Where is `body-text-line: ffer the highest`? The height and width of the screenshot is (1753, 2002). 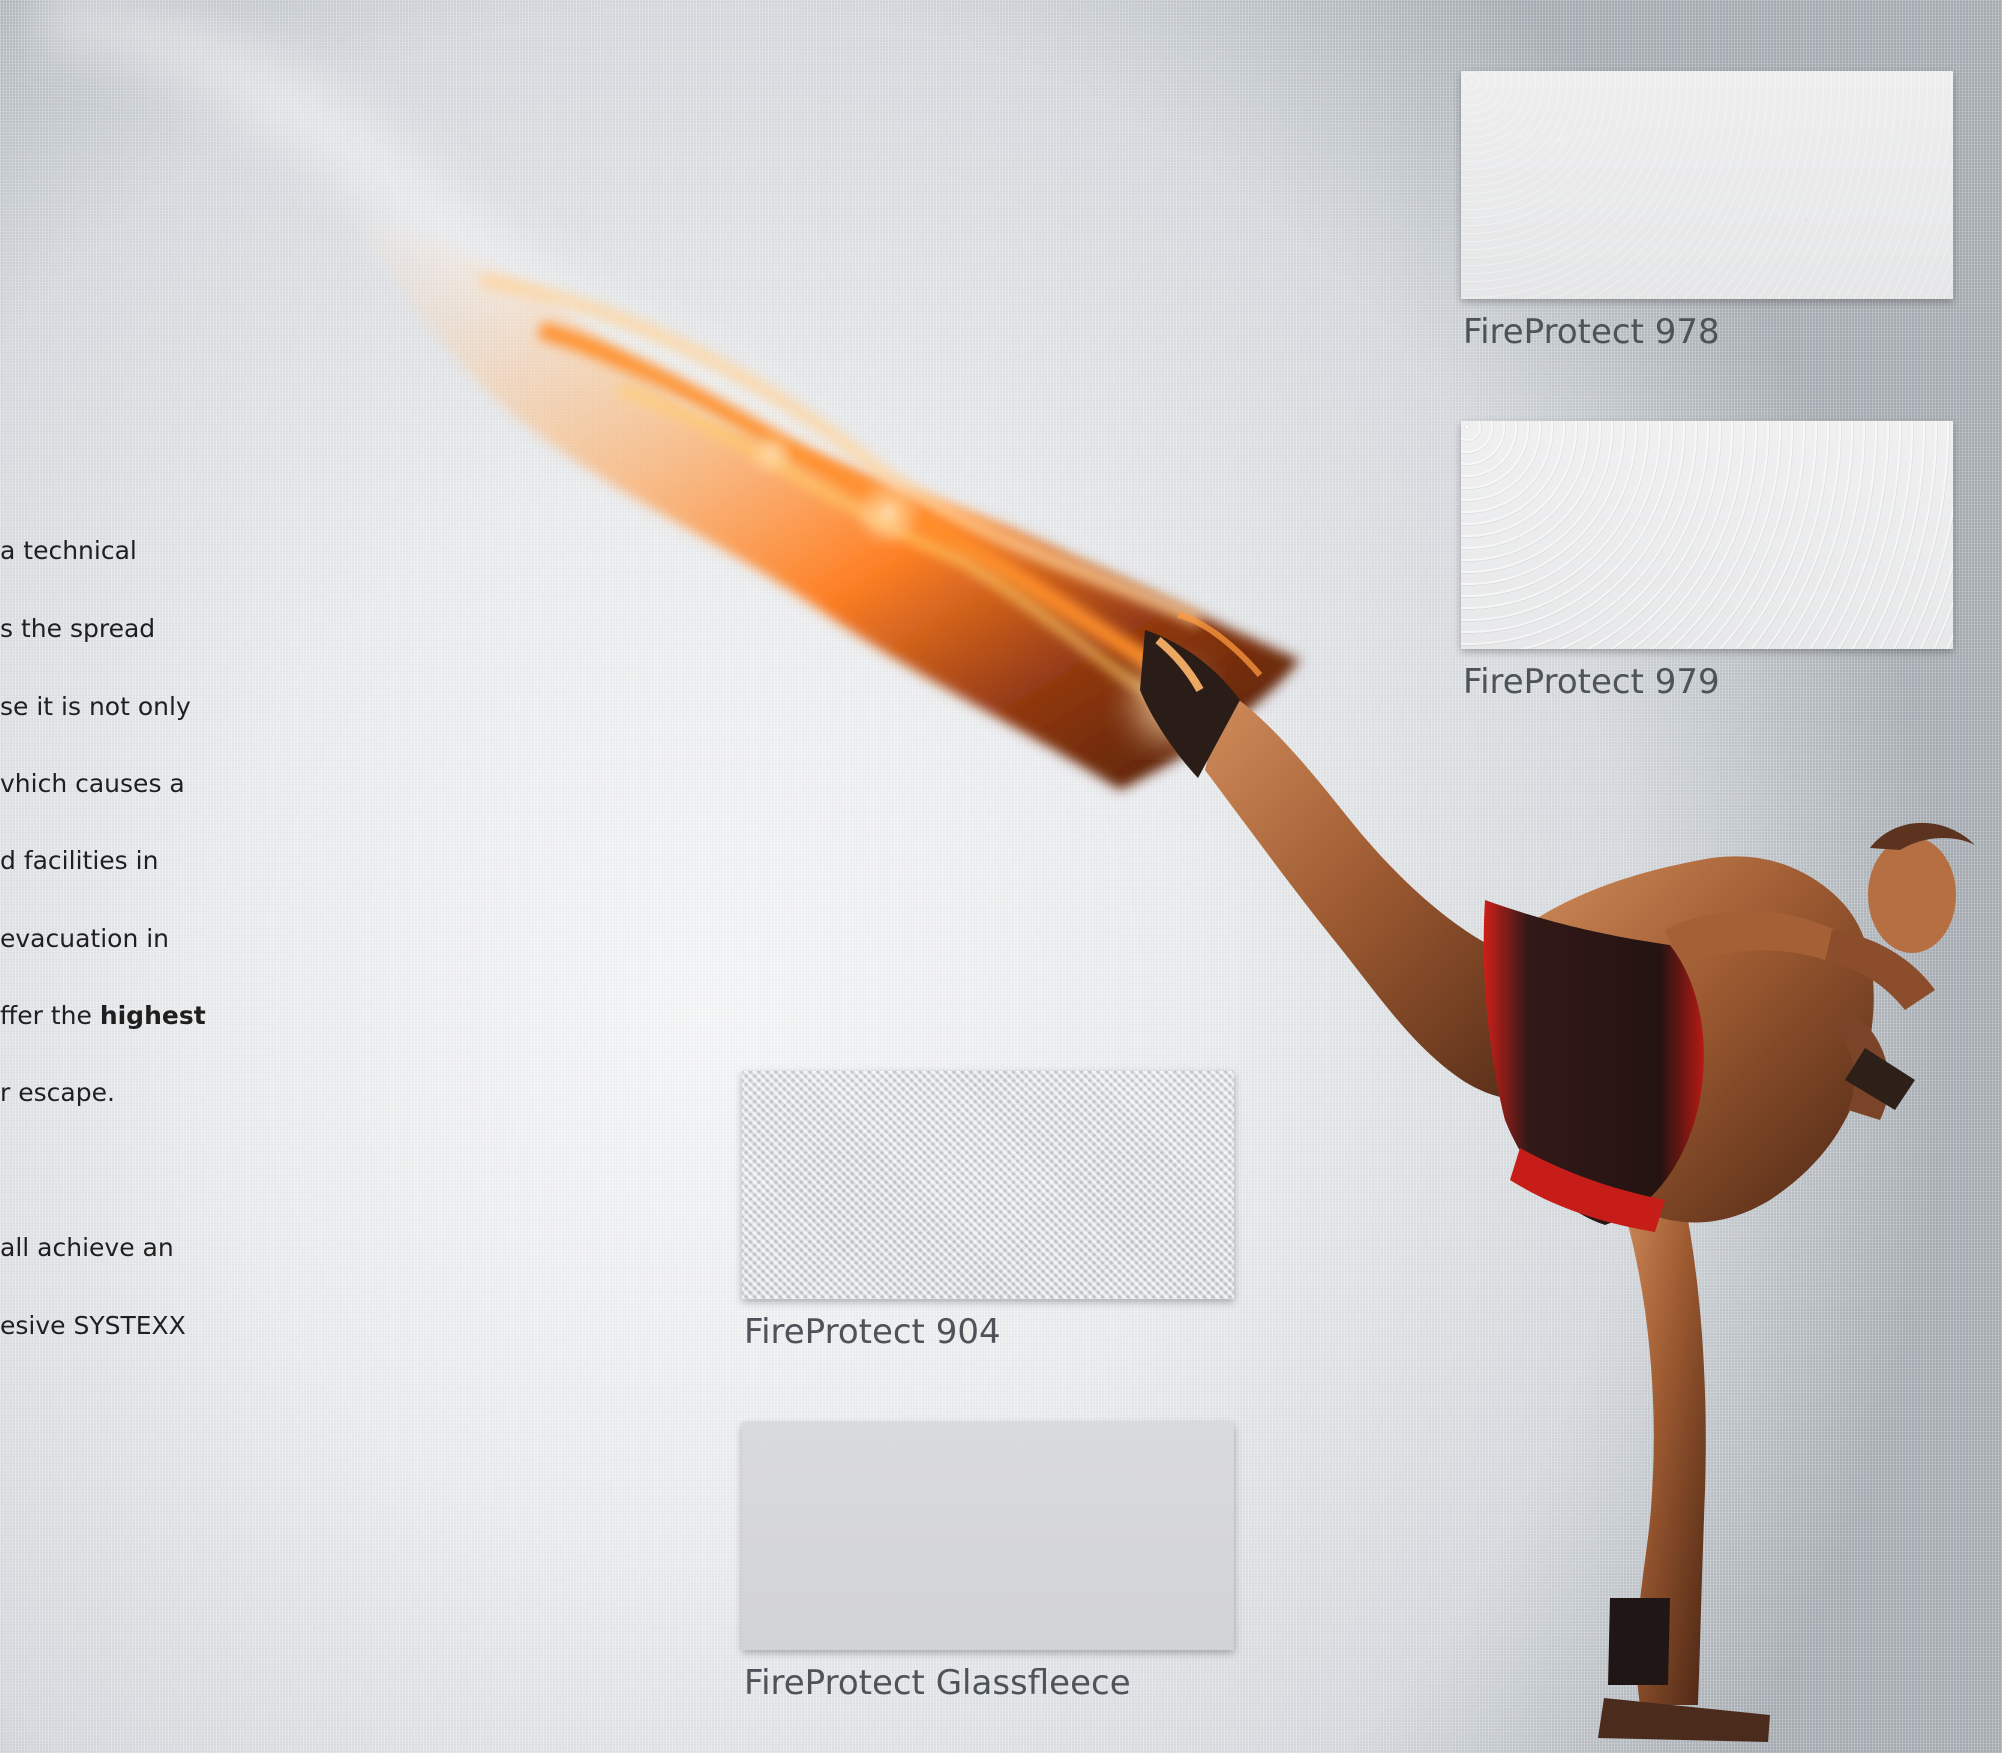 body-text-line: ffer the highest is located at coordinates (103, 1016).